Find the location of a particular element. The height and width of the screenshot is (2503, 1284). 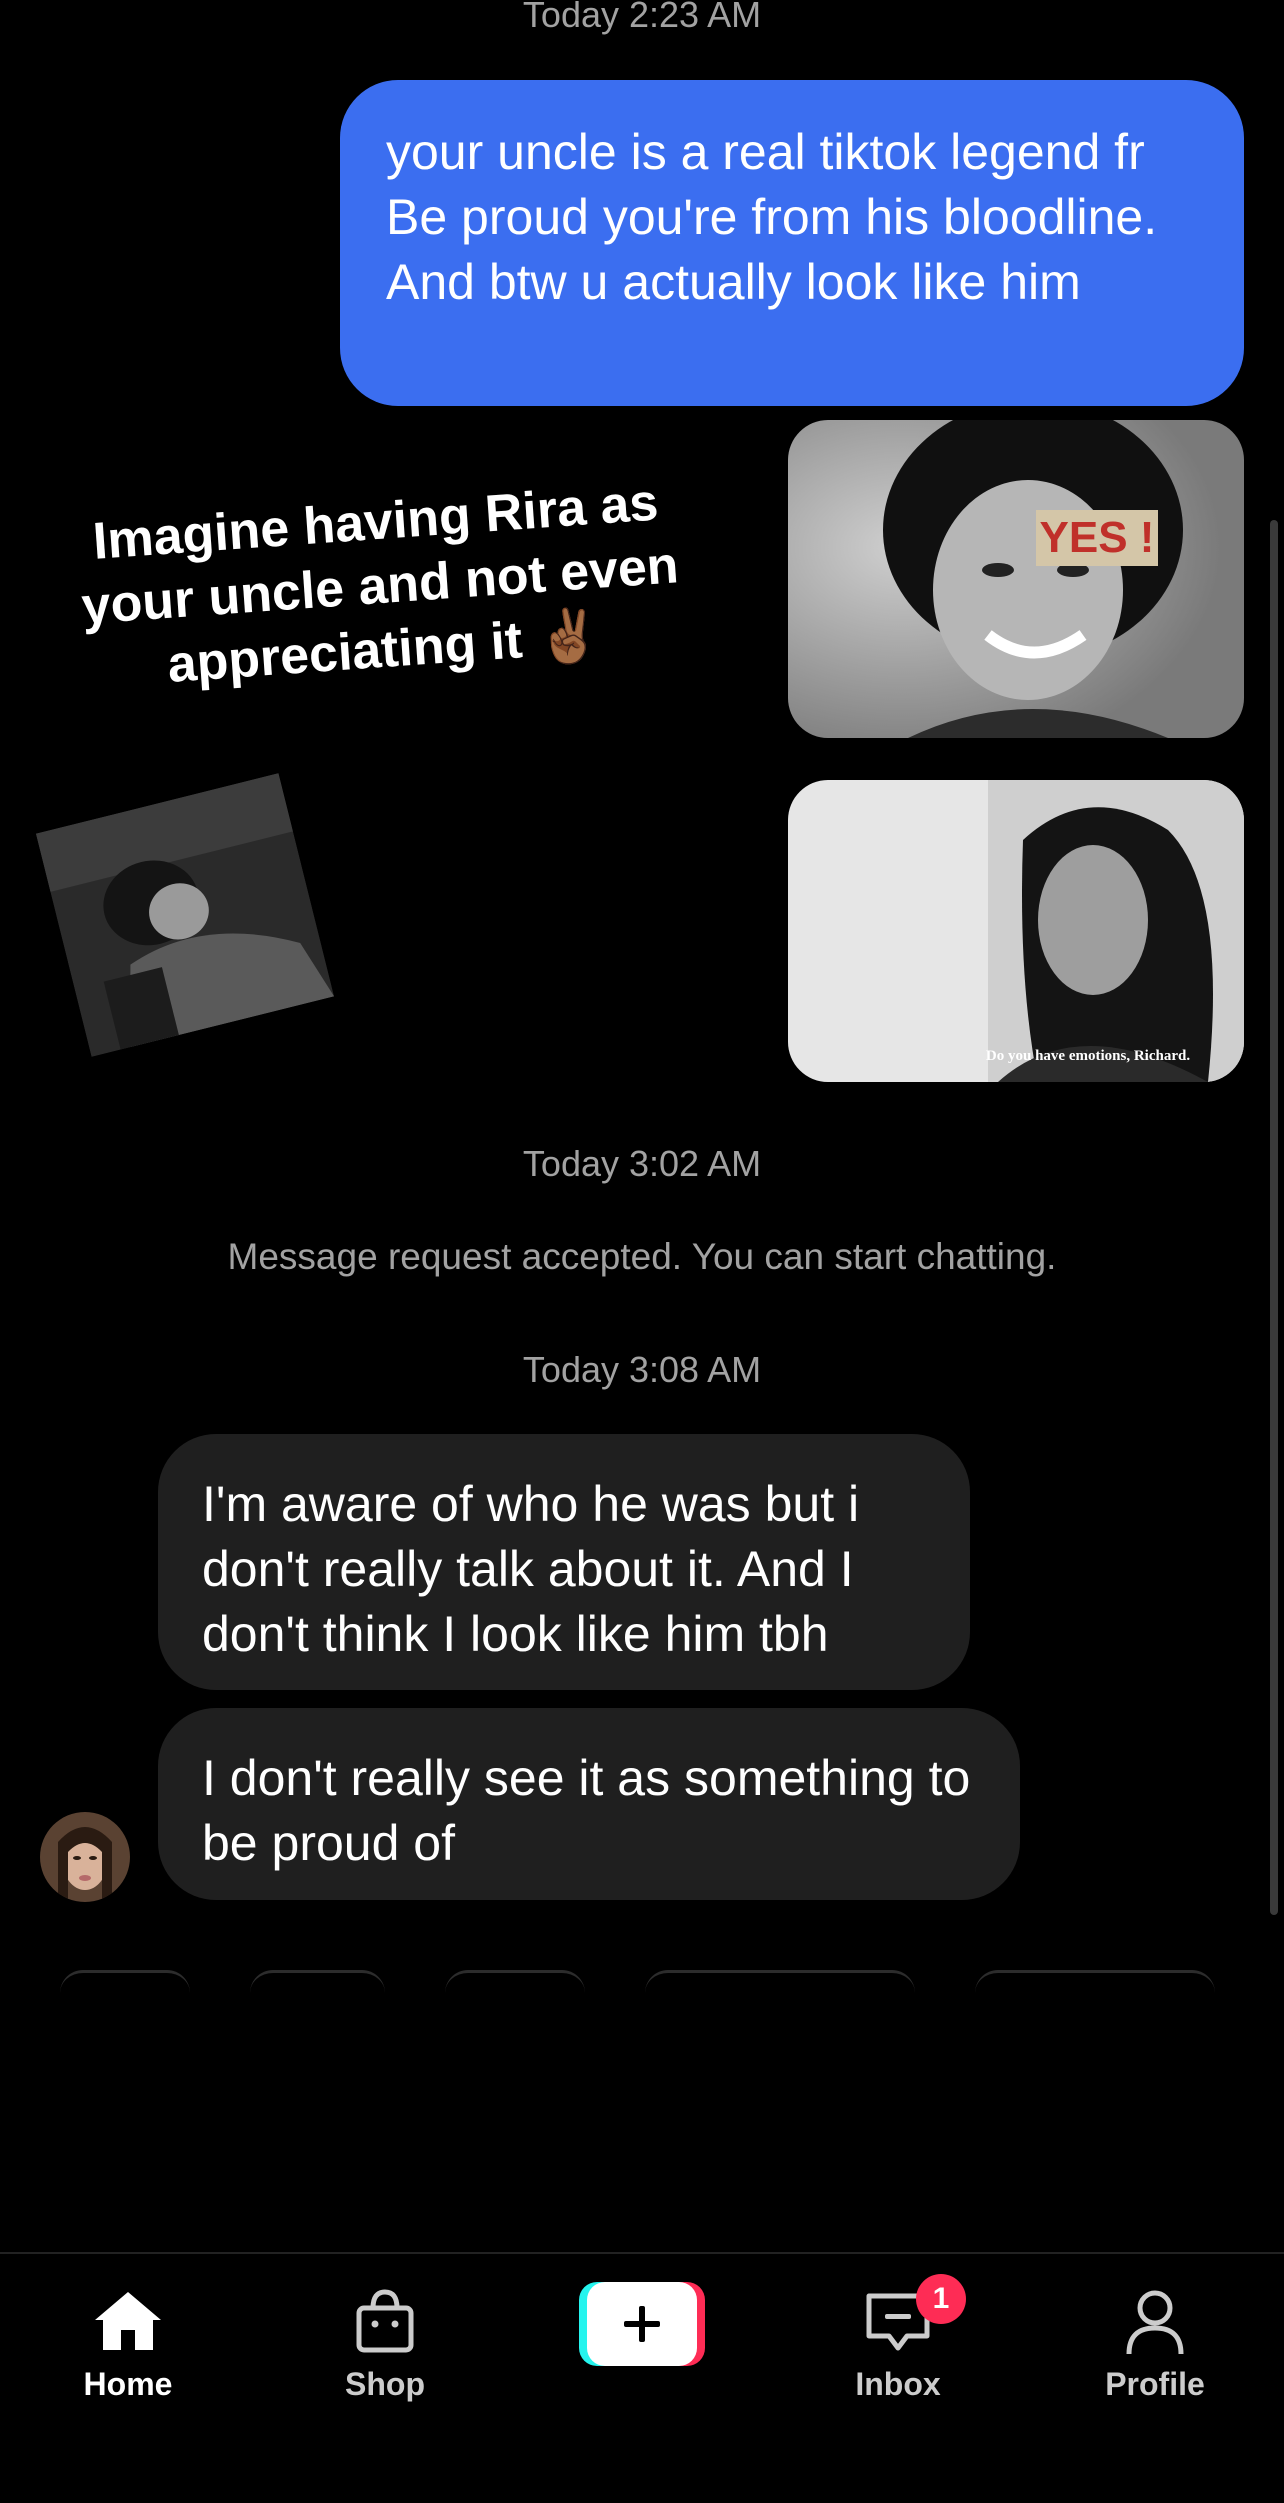

chat-scrollbar is located at coordinates (1274, 1217).